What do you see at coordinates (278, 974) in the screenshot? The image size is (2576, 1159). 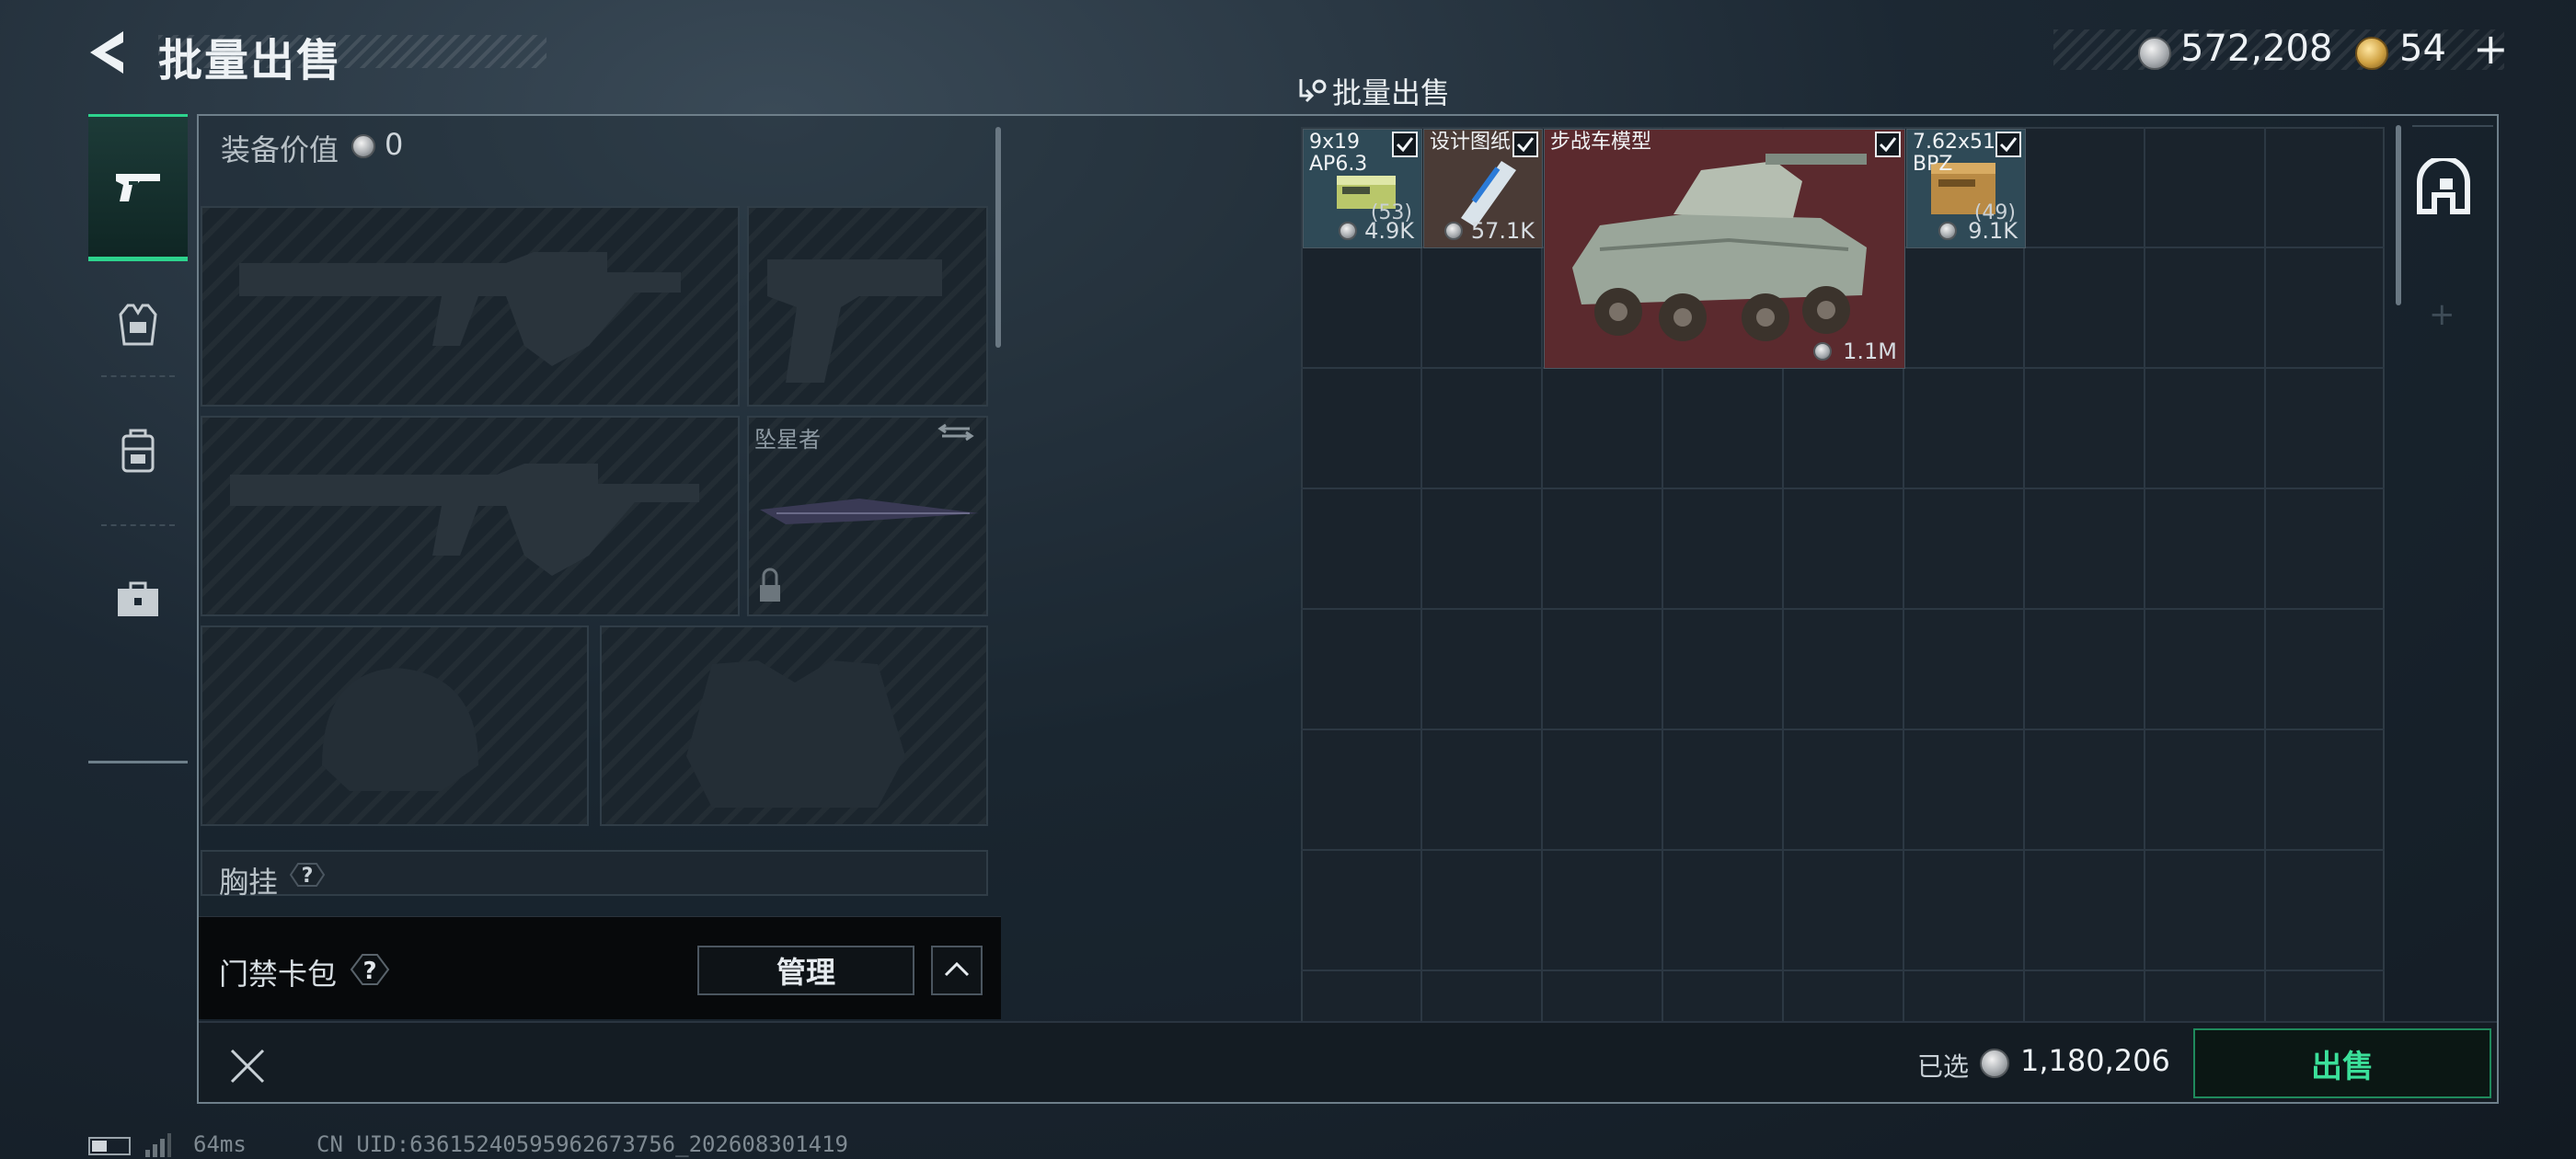 I see `keycard-case-label: 门禁卡包` at bounding box center [278, 974].